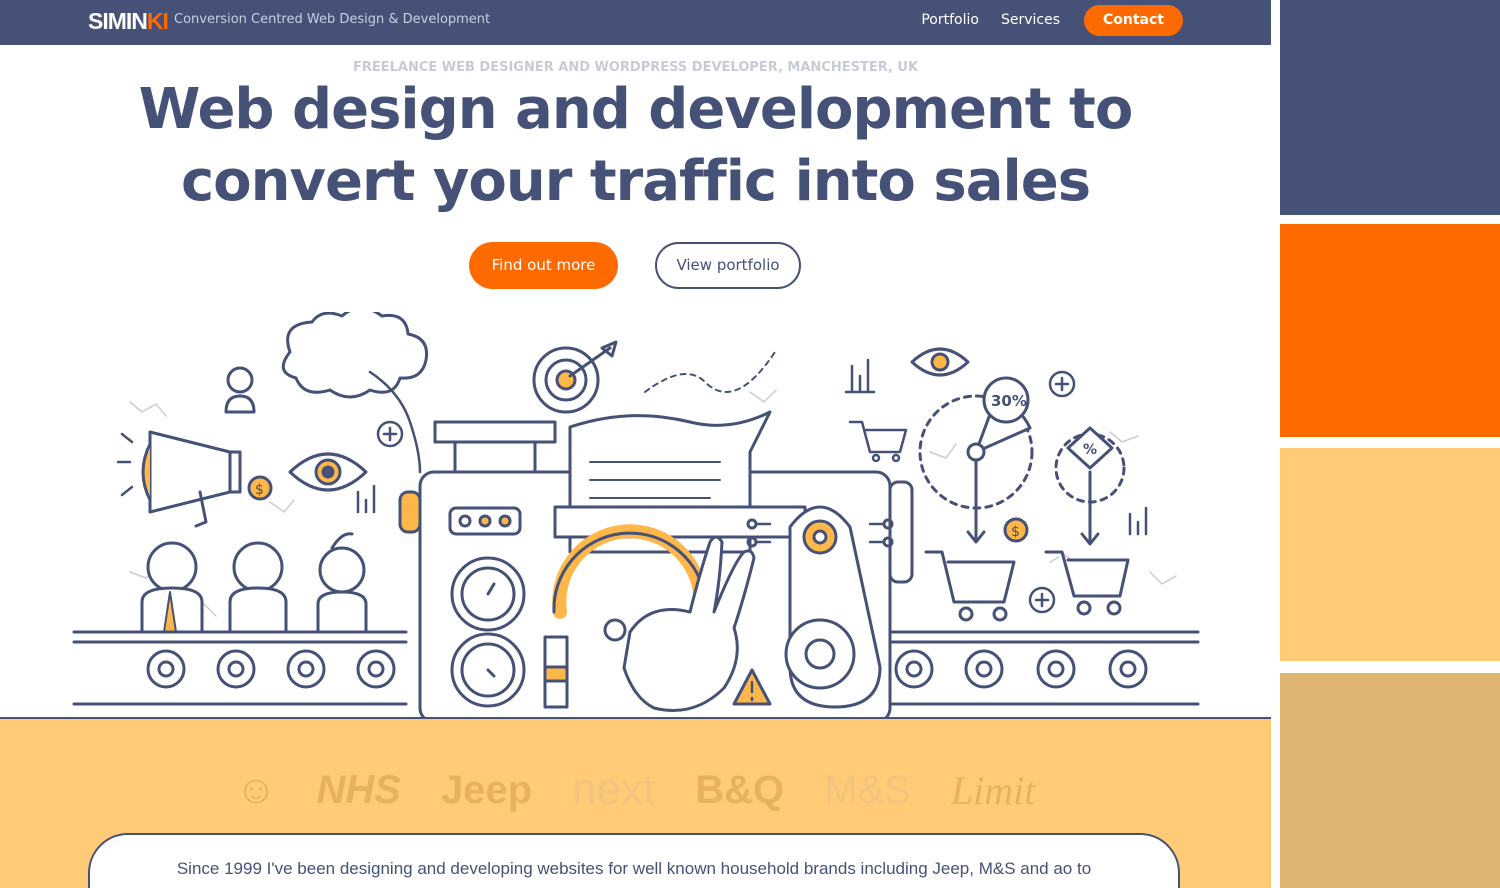 The image size is (1500, 888). I want to click on svg-text: 30%, so click(1009, 401).